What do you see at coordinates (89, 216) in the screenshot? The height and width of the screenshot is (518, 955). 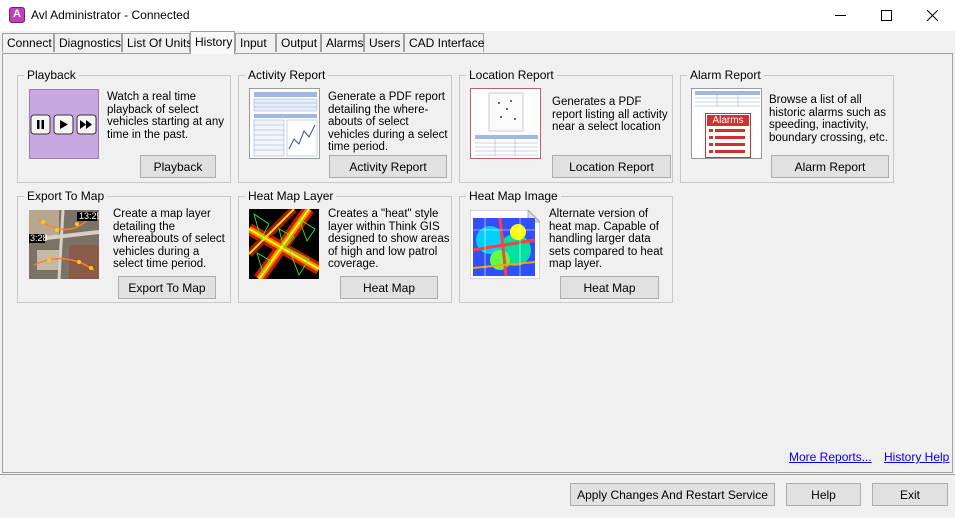 I see `map-time-label-1: 13:29` at bounding box center [89, 216].